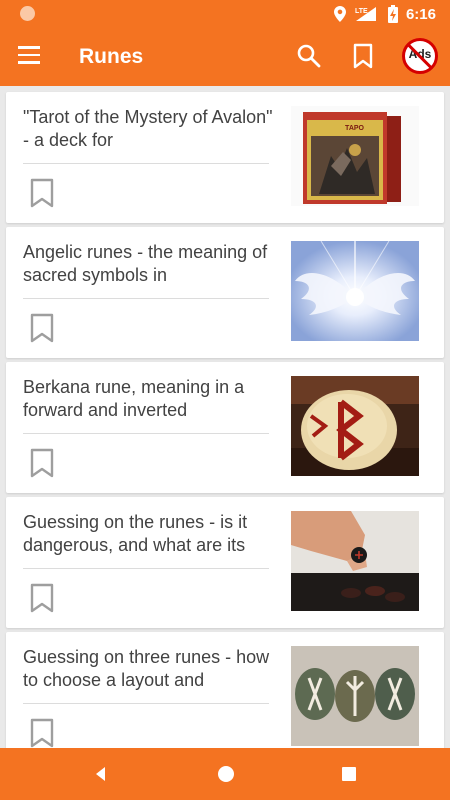 The width and height of the screenshot is (450, 800). Describe the element at coordinates (355, 561) in the screenshot. I see `hand-picking-rune-image` at that location.